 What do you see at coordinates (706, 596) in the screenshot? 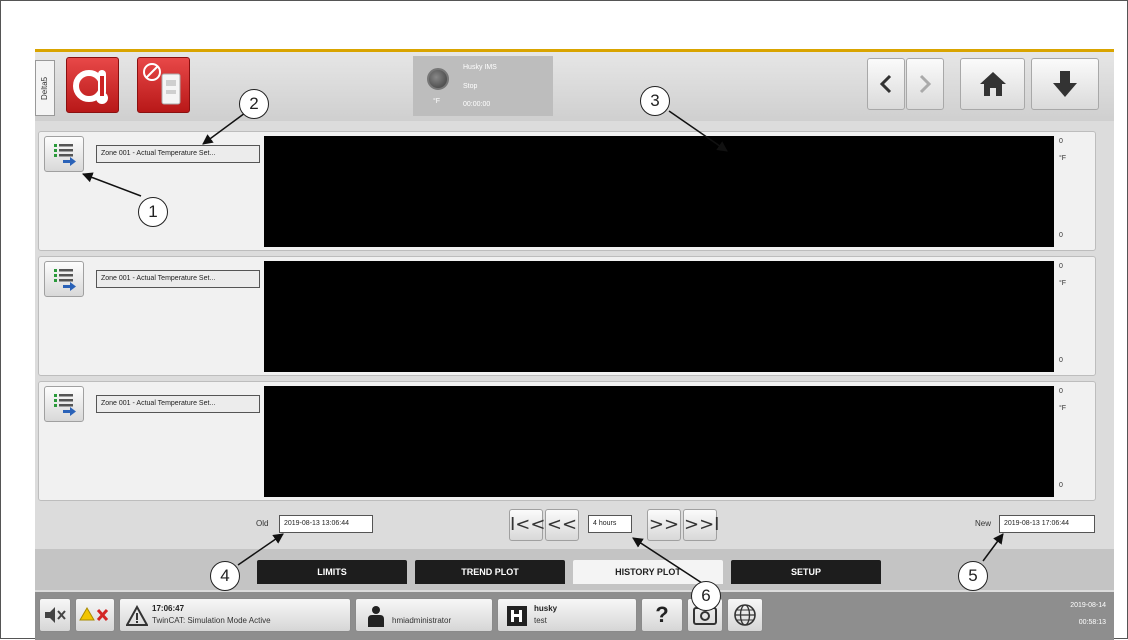
I see `callout-6: 6` at bounding box center [706, 596].